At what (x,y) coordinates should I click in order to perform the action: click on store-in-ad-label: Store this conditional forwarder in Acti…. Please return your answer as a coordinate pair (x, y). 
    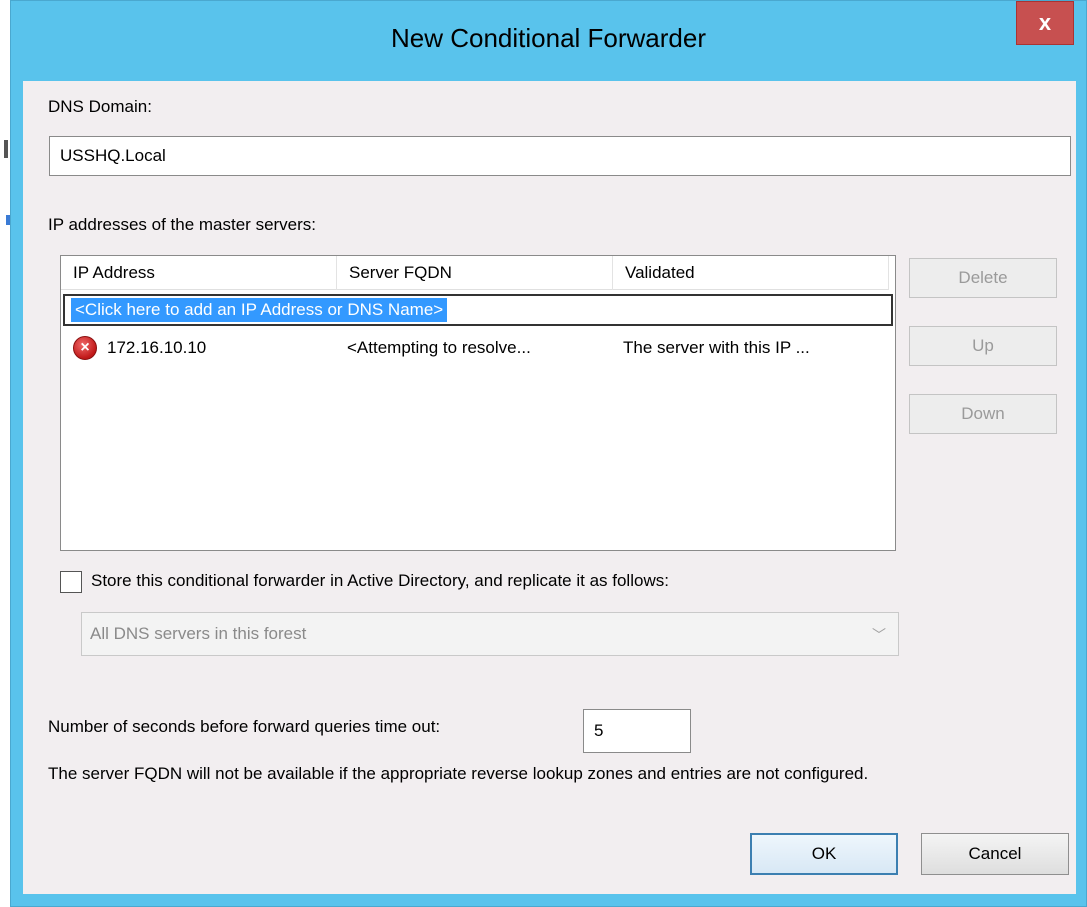
    Looking at the image, I should click on (380, 581).